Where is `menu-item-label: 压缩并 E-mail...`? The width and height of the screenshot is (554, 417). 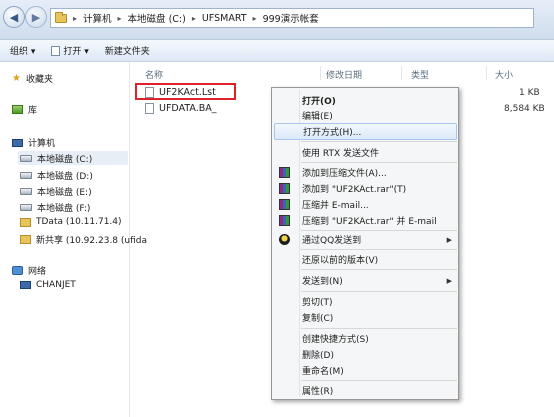
menu-item-label: 压缩并 E-mail... is located at coordinates (335, 206).